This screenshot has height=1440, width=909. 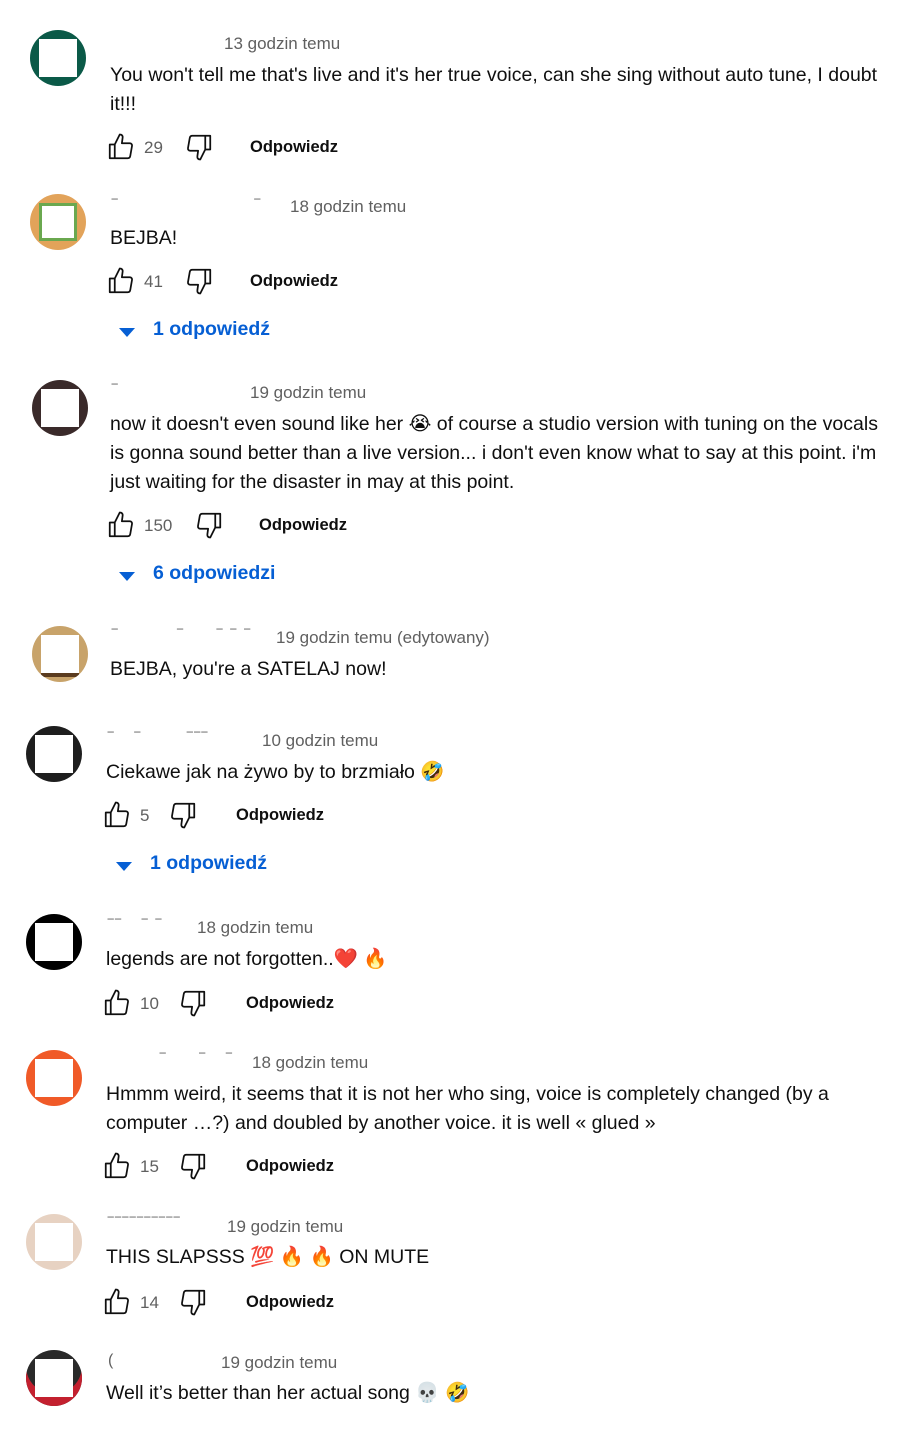 I want to click on comment-time: 19 godzin temu (edytowany), so click(x=383, y=638).